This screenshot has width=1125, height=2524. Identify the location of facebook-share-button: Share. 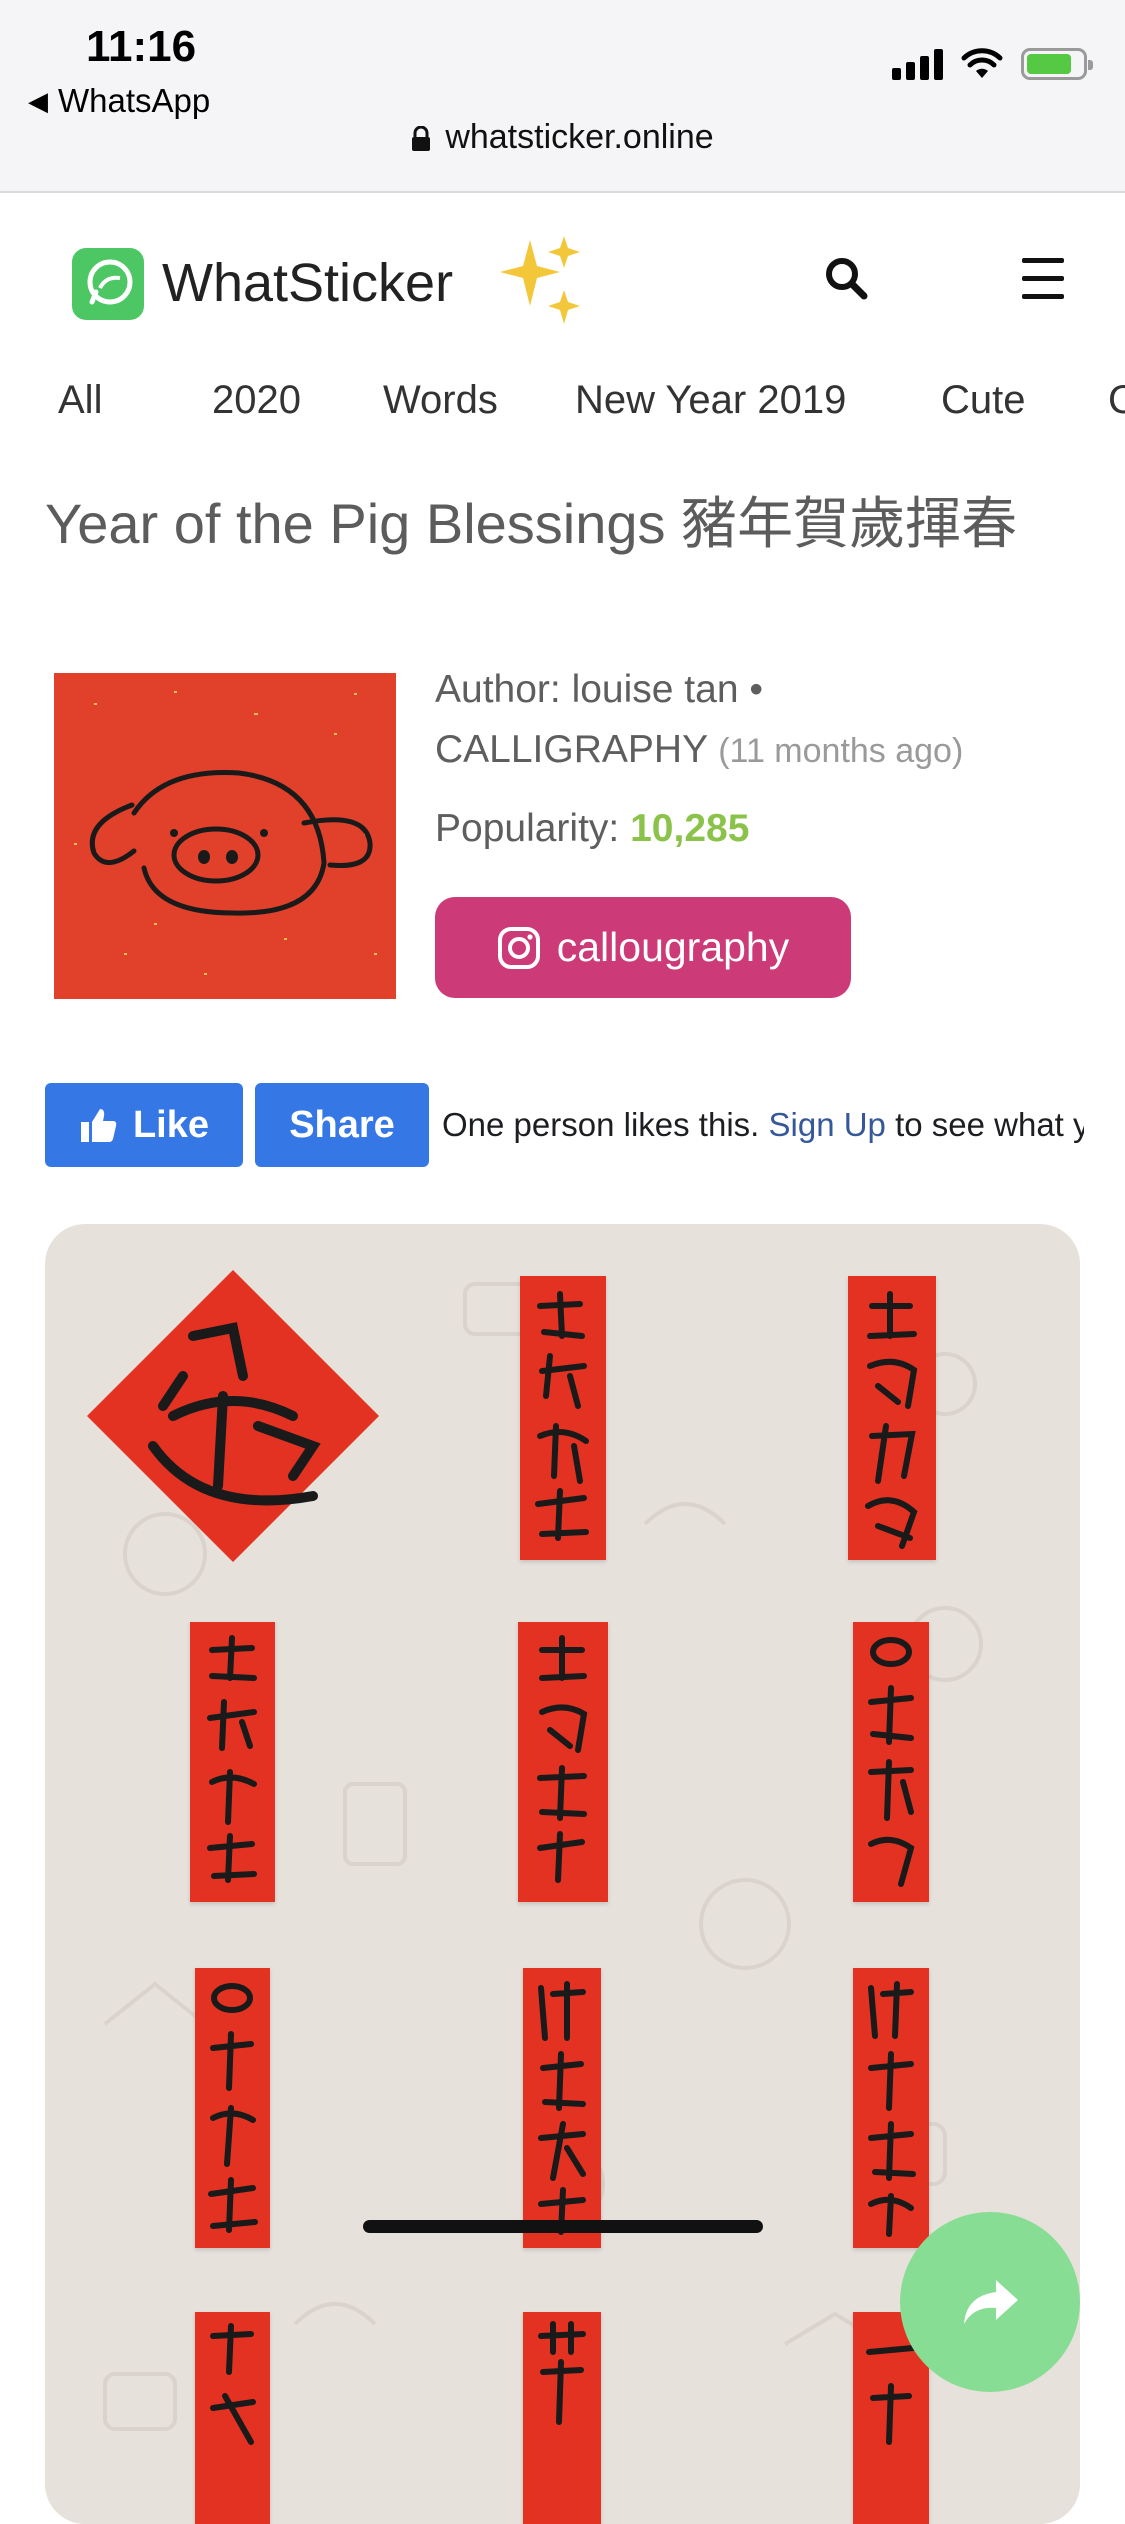
(342, 1125).